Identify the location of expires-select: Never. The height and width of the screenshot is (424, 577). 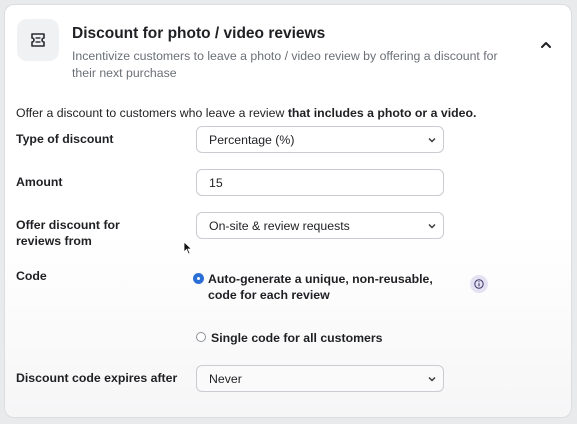
(320, 378).